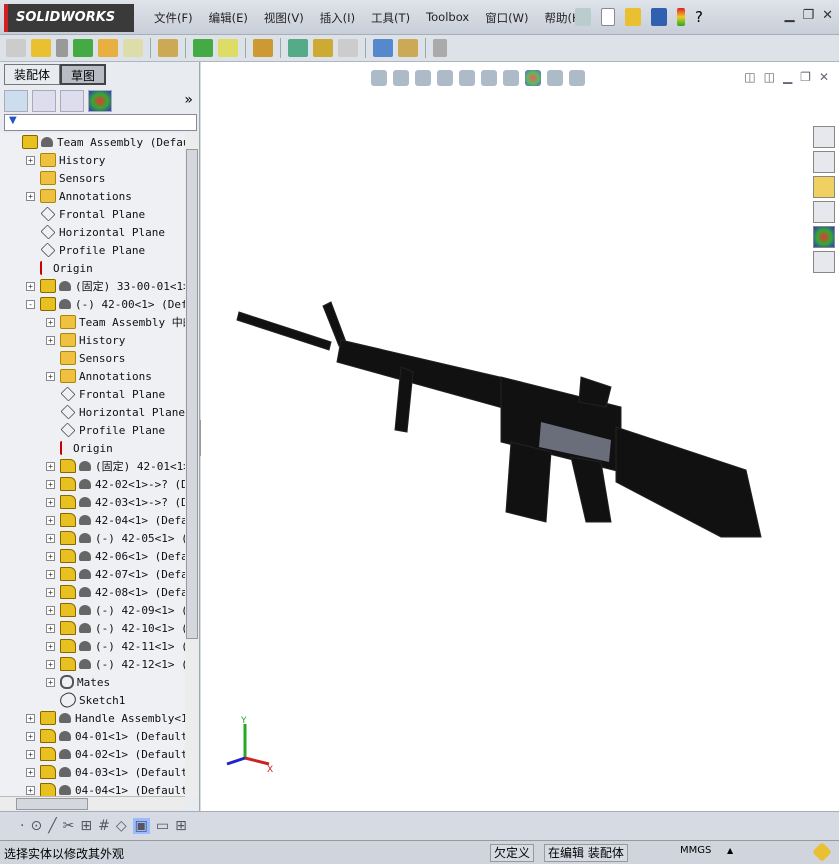  I want to click on instant3d-icon, so click(440, 48).